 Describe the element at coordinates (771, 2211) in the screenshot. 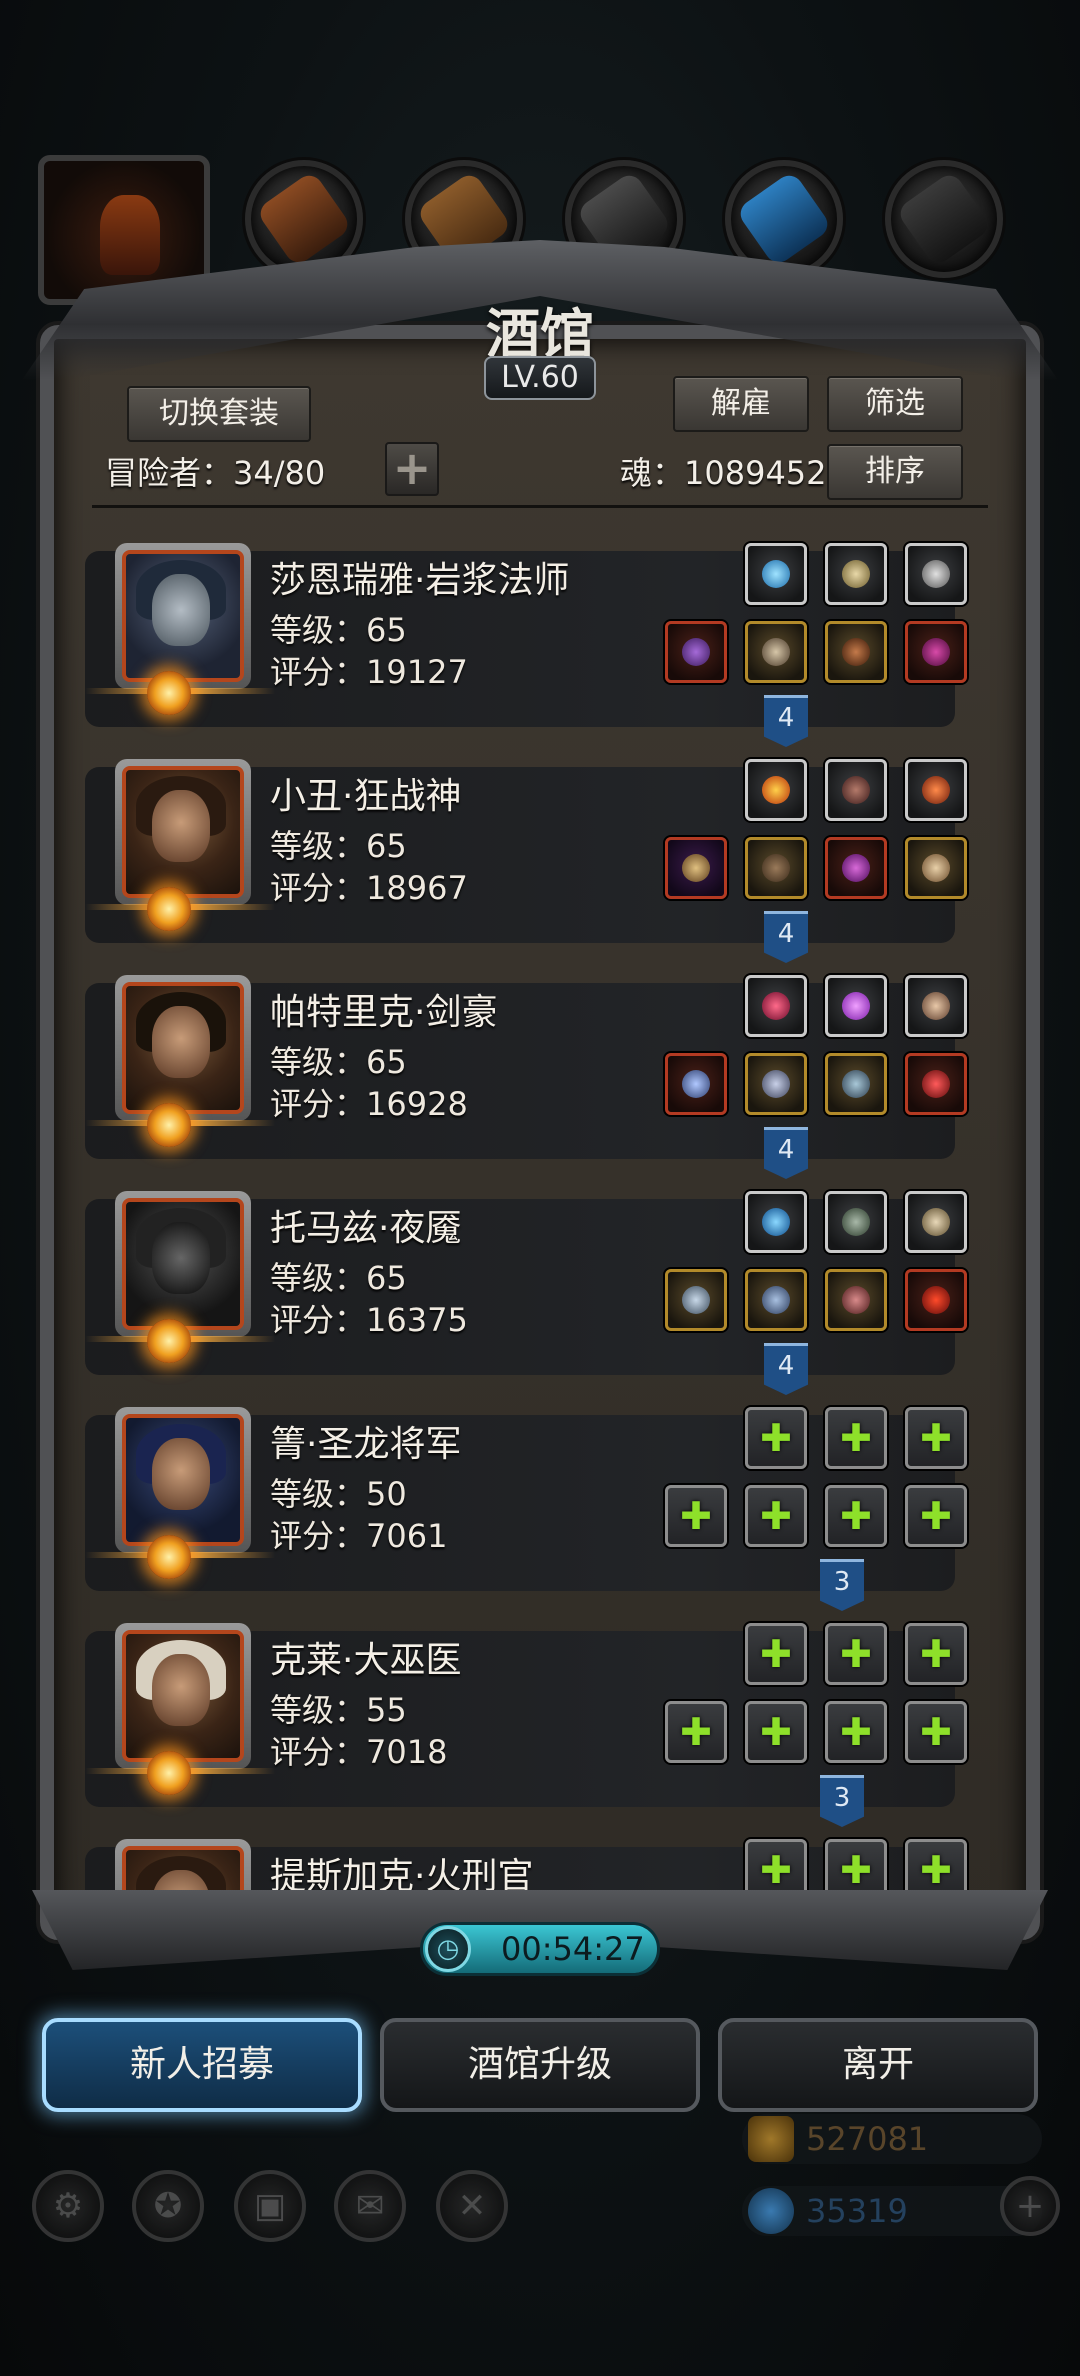

I see `gem-icon` at that location.